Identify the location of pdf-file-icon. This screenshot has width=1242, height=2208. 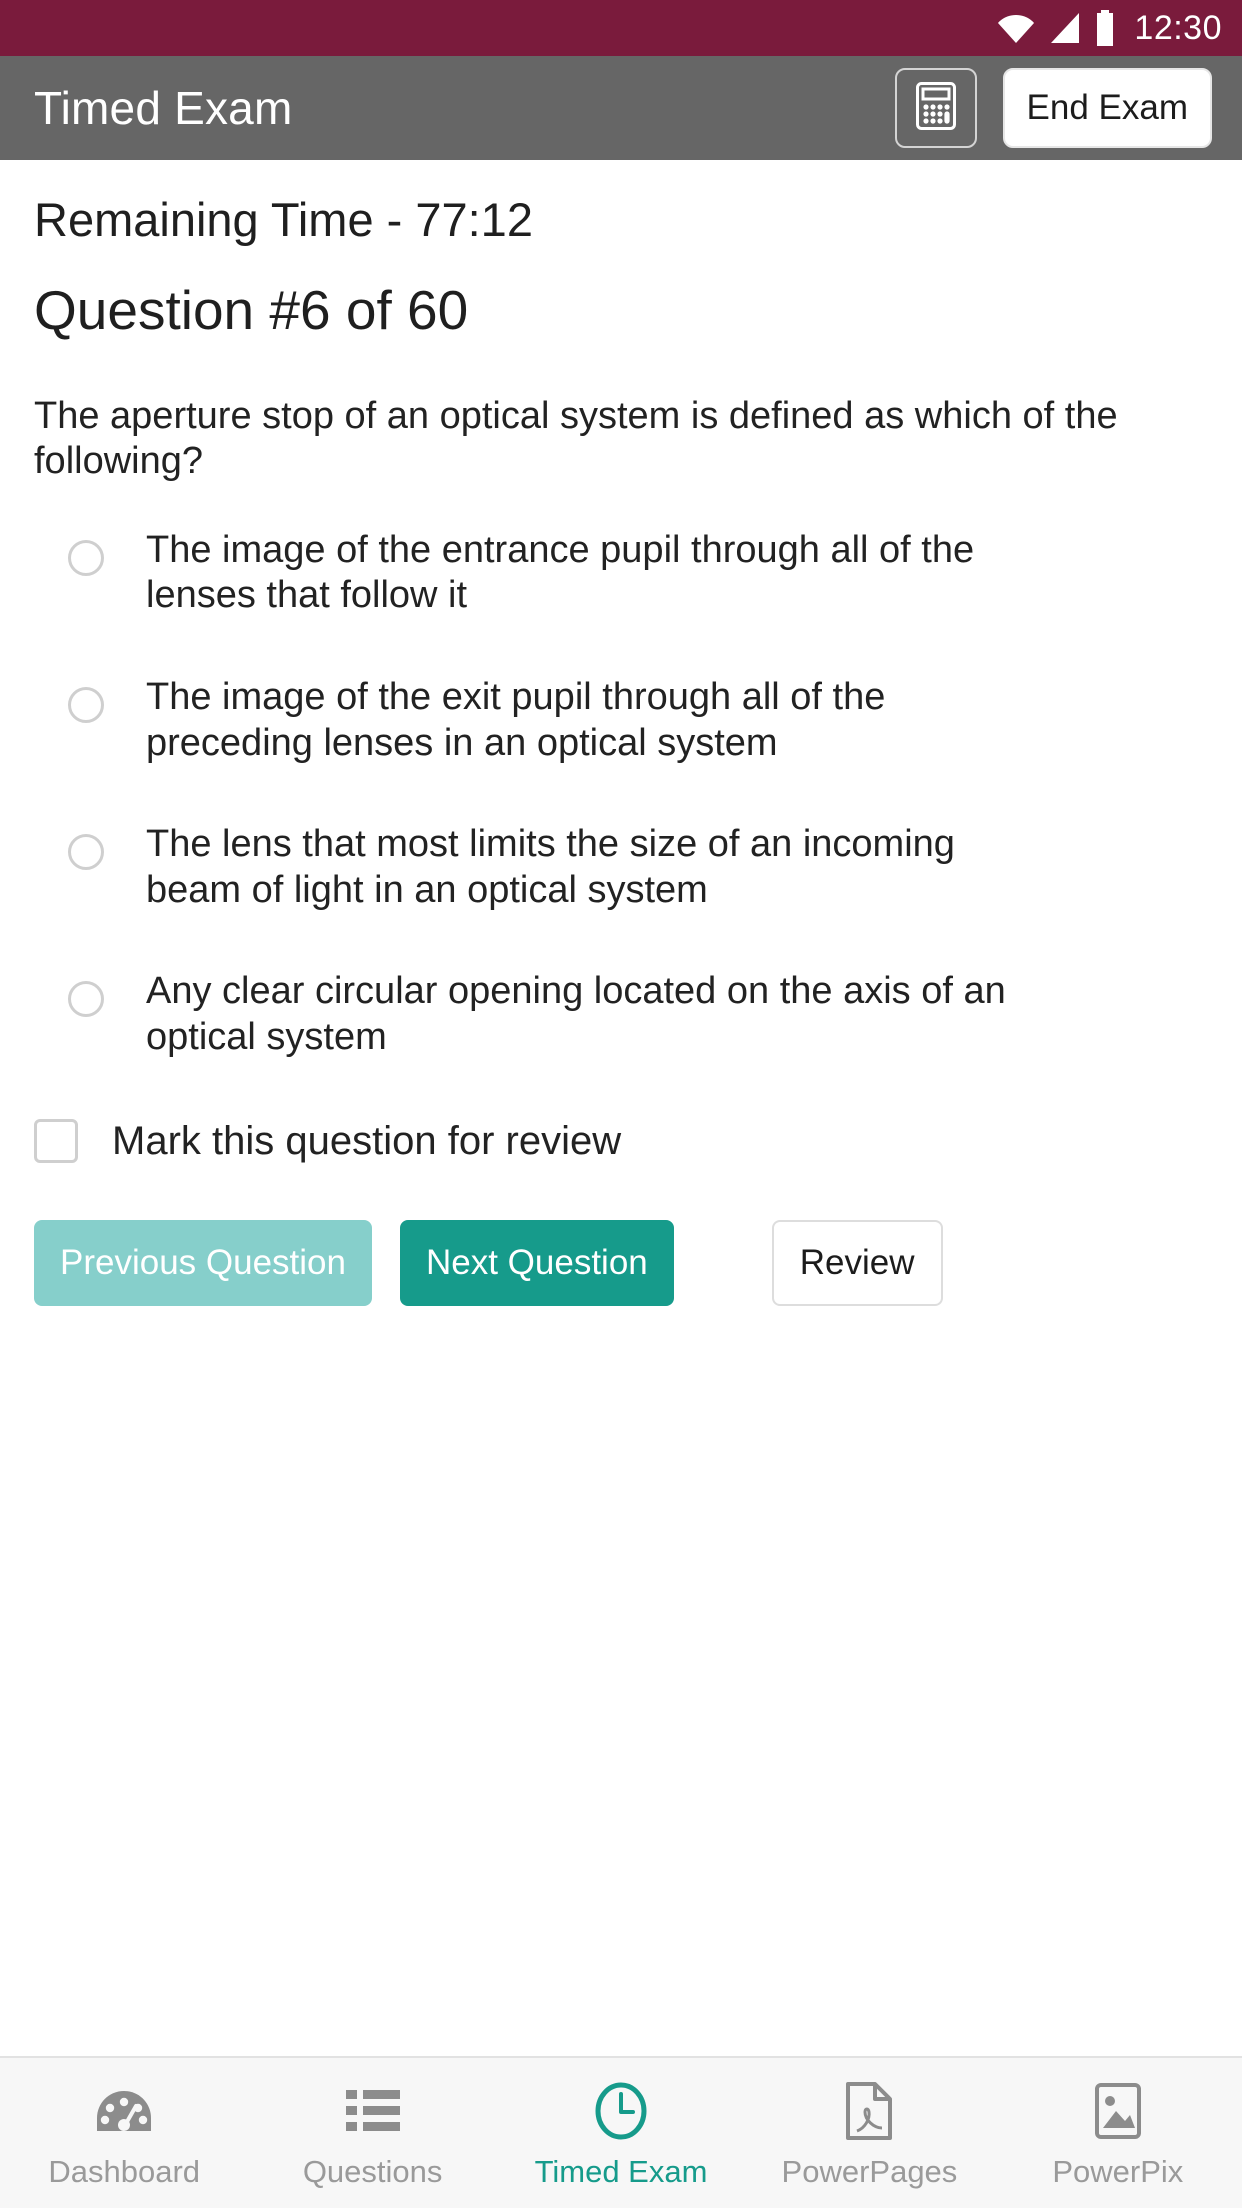
(869, 2111).